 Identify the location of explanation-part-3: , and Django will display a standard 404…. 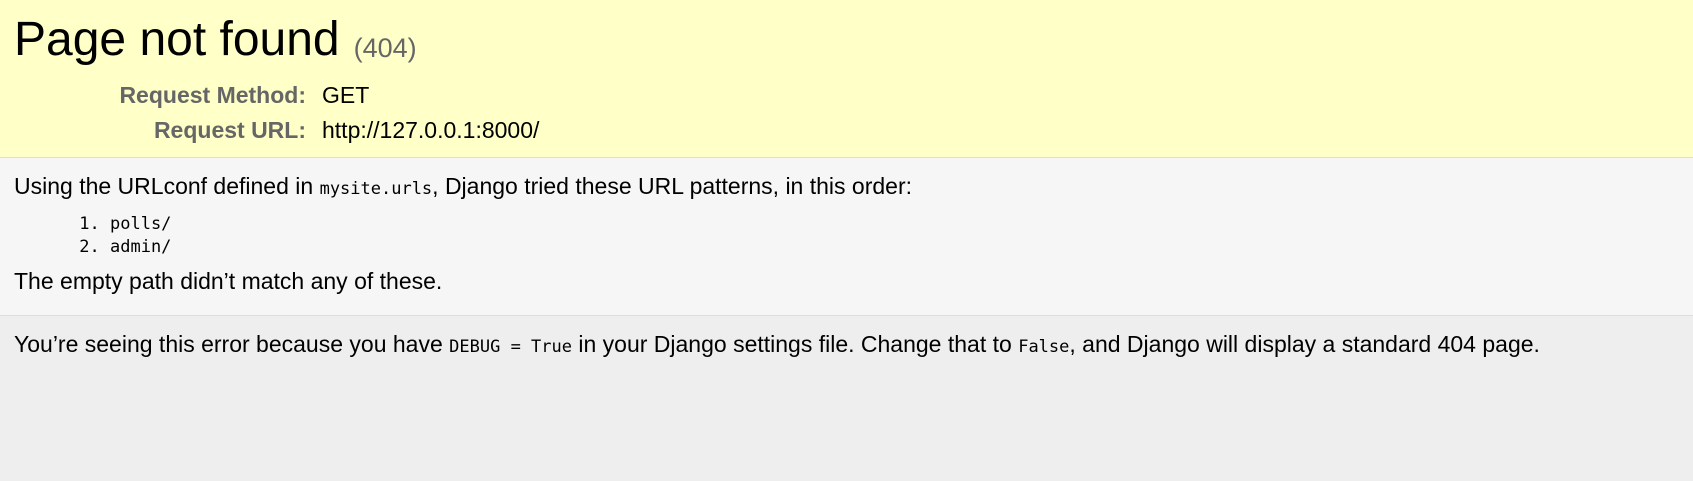
(1304, 344).